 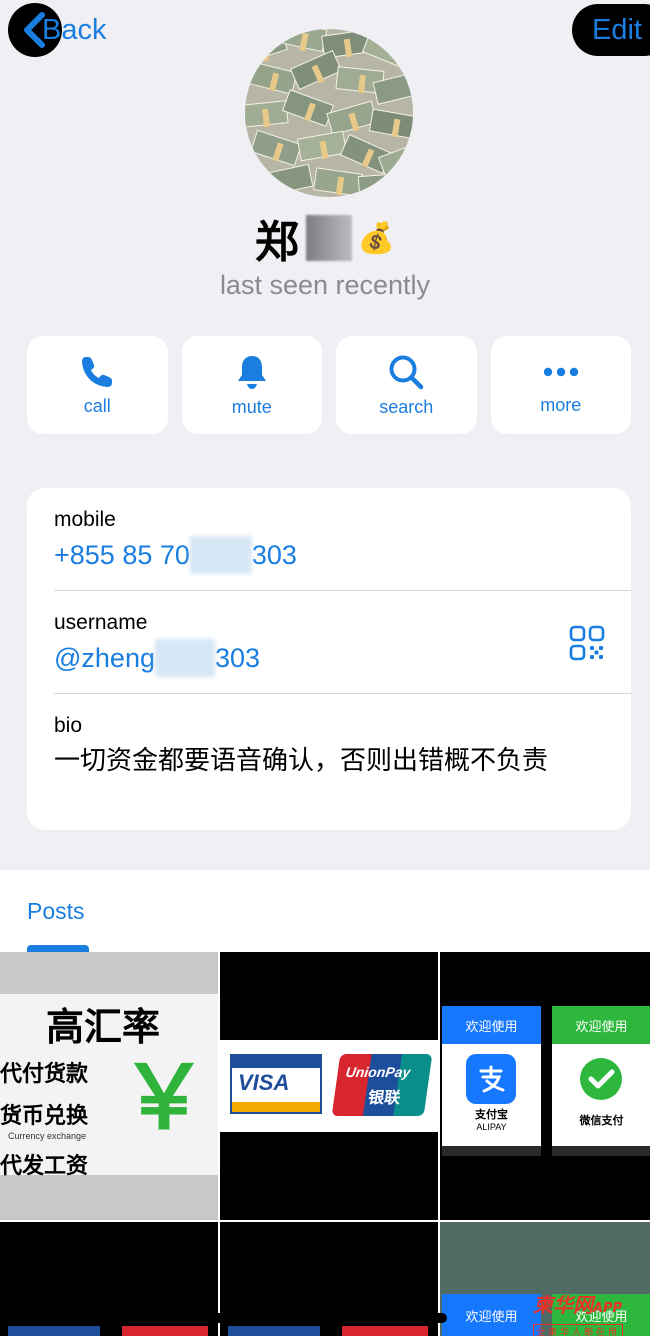 I want to click on bio-text: 一切资金都要语音确认，否则出错概不负责, so click(x=301, y=761).